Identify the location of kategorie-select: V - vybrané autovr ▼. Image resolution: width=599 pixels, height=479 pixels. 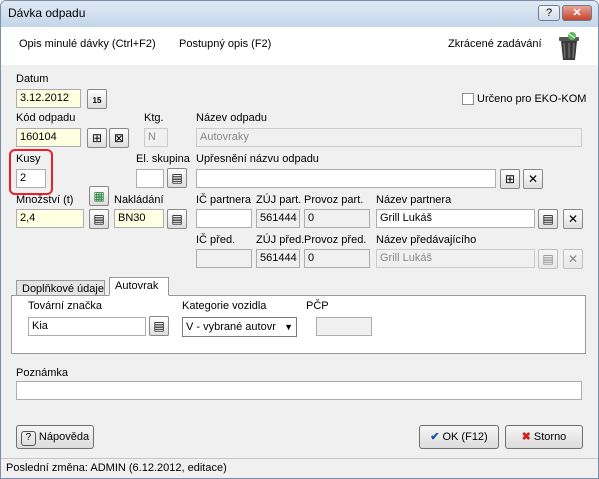
(239, 327).